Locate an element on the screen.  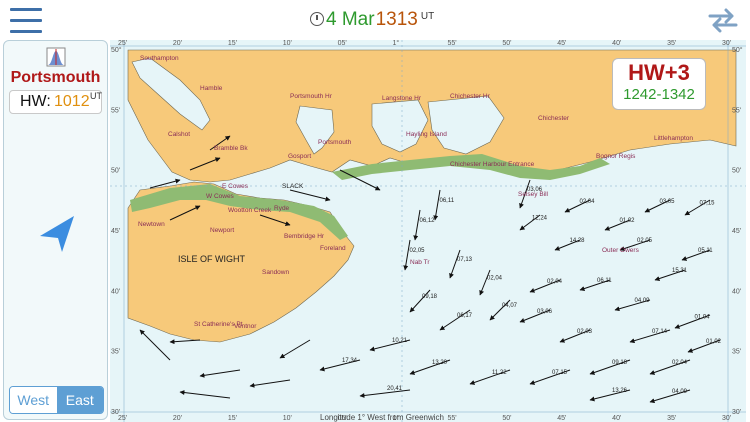
lat-tick-right: 50° is located at coordinates (737, 50).